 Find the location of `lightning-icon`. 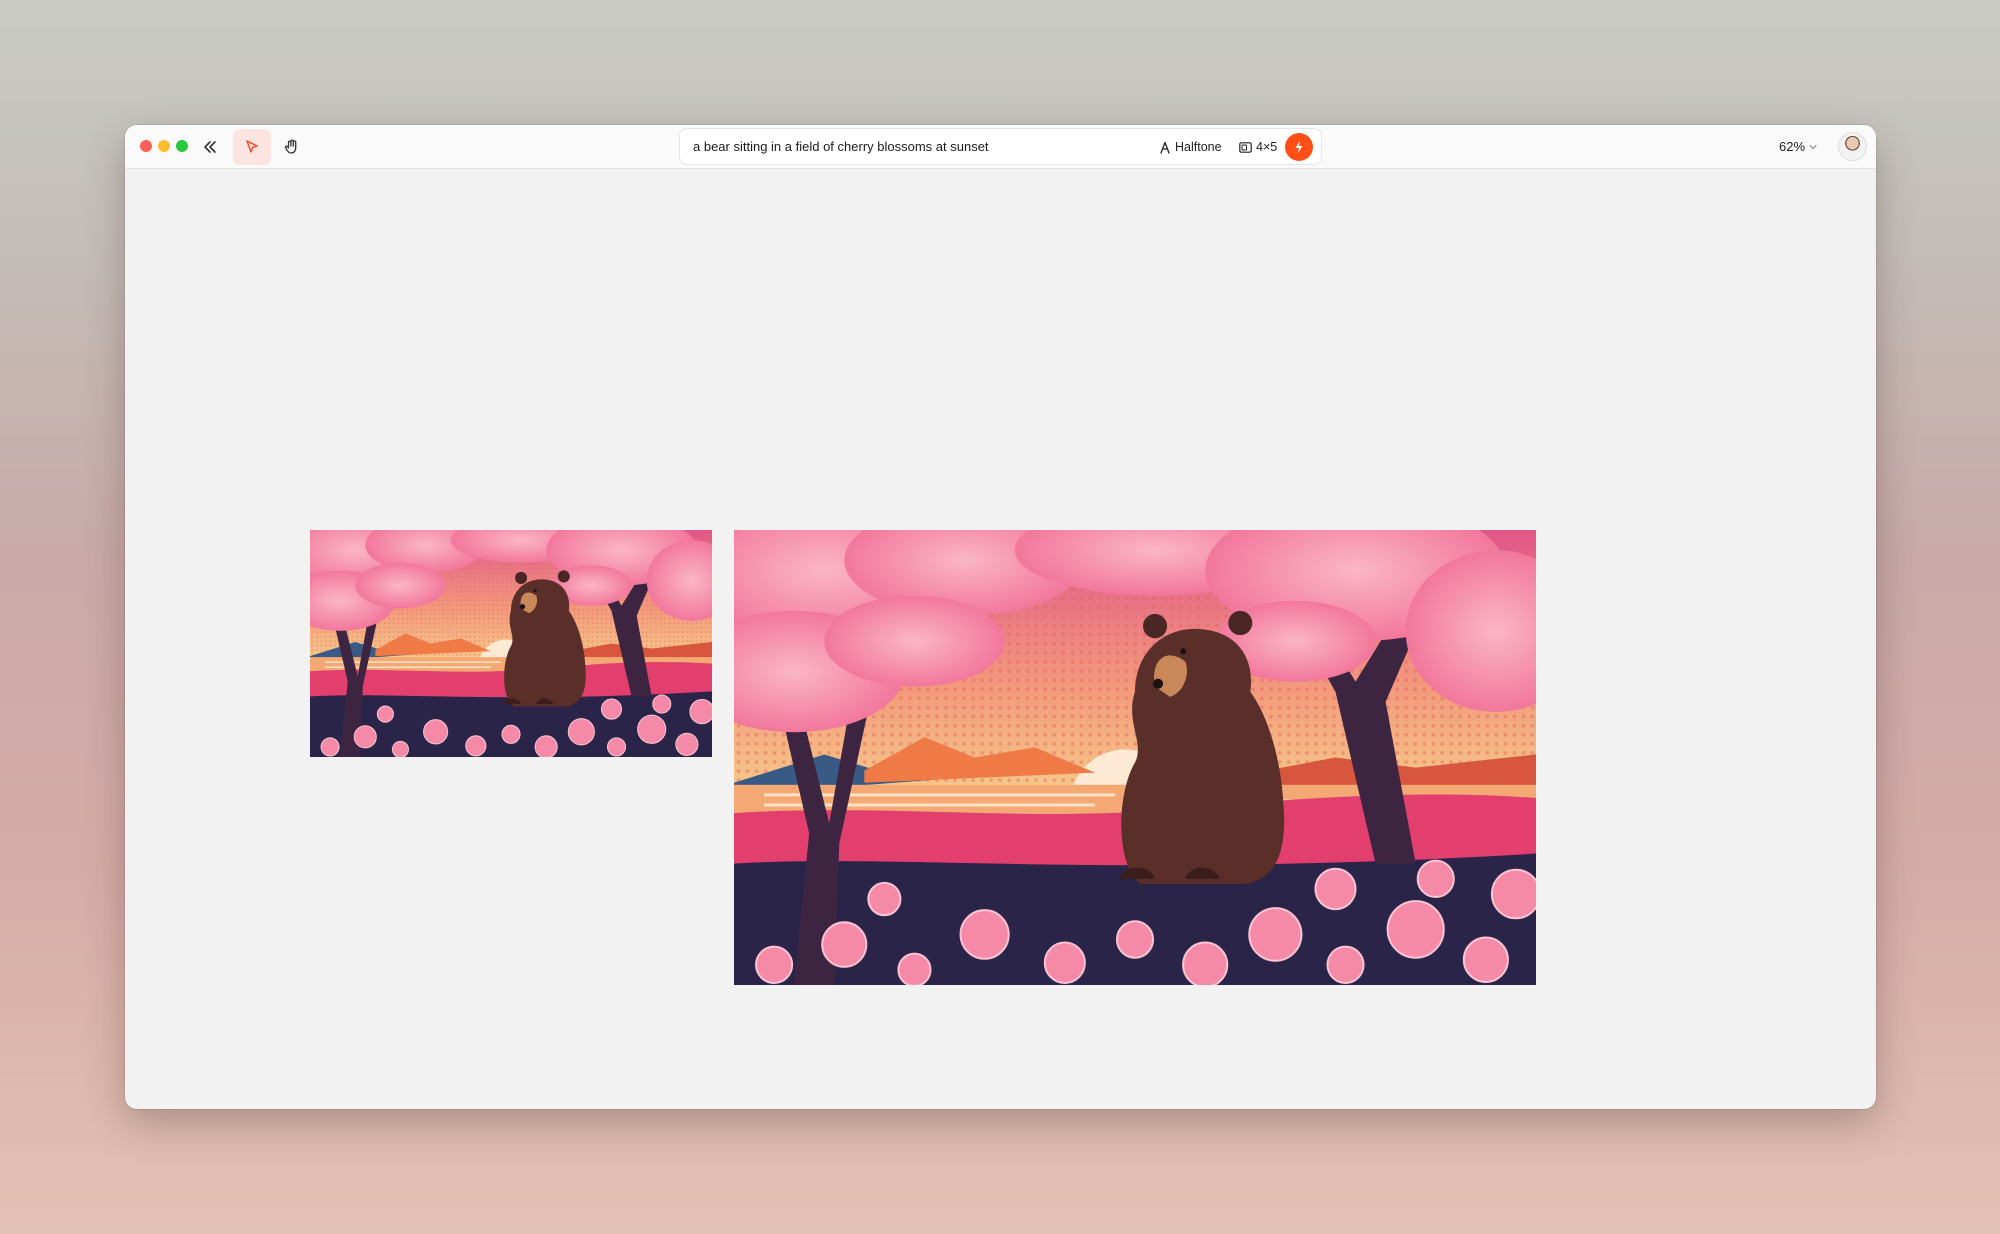

lightning-icon is located at coordinates (1299, 147).